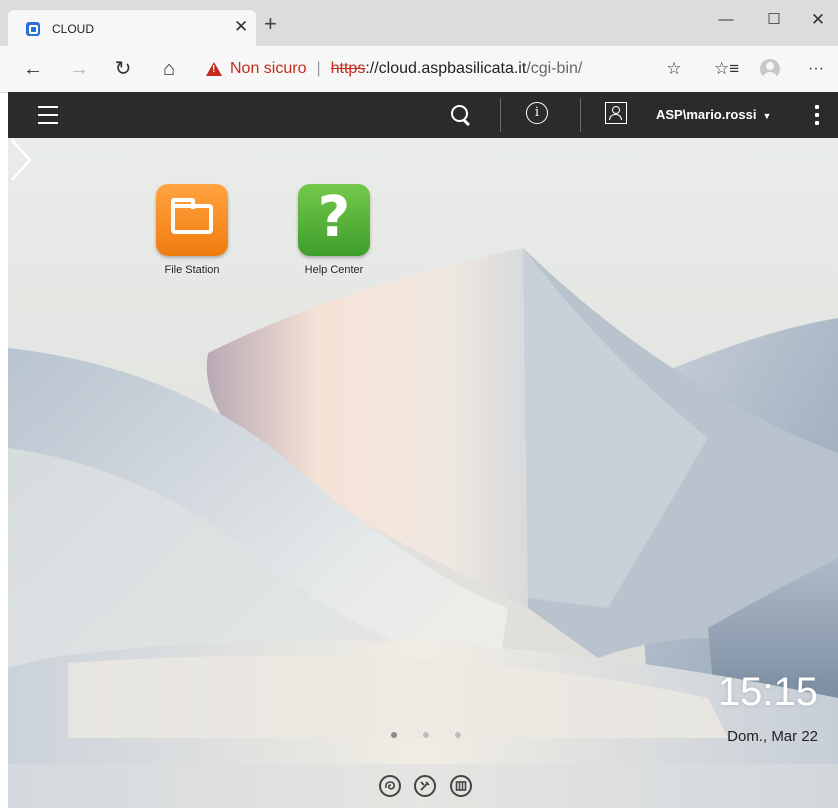 The width and height of the screenshot is (838, 808). What do you see at coordinates (79, 69) in the screenshot?
I see `forward-button: →` at bounding box center [79, 69].